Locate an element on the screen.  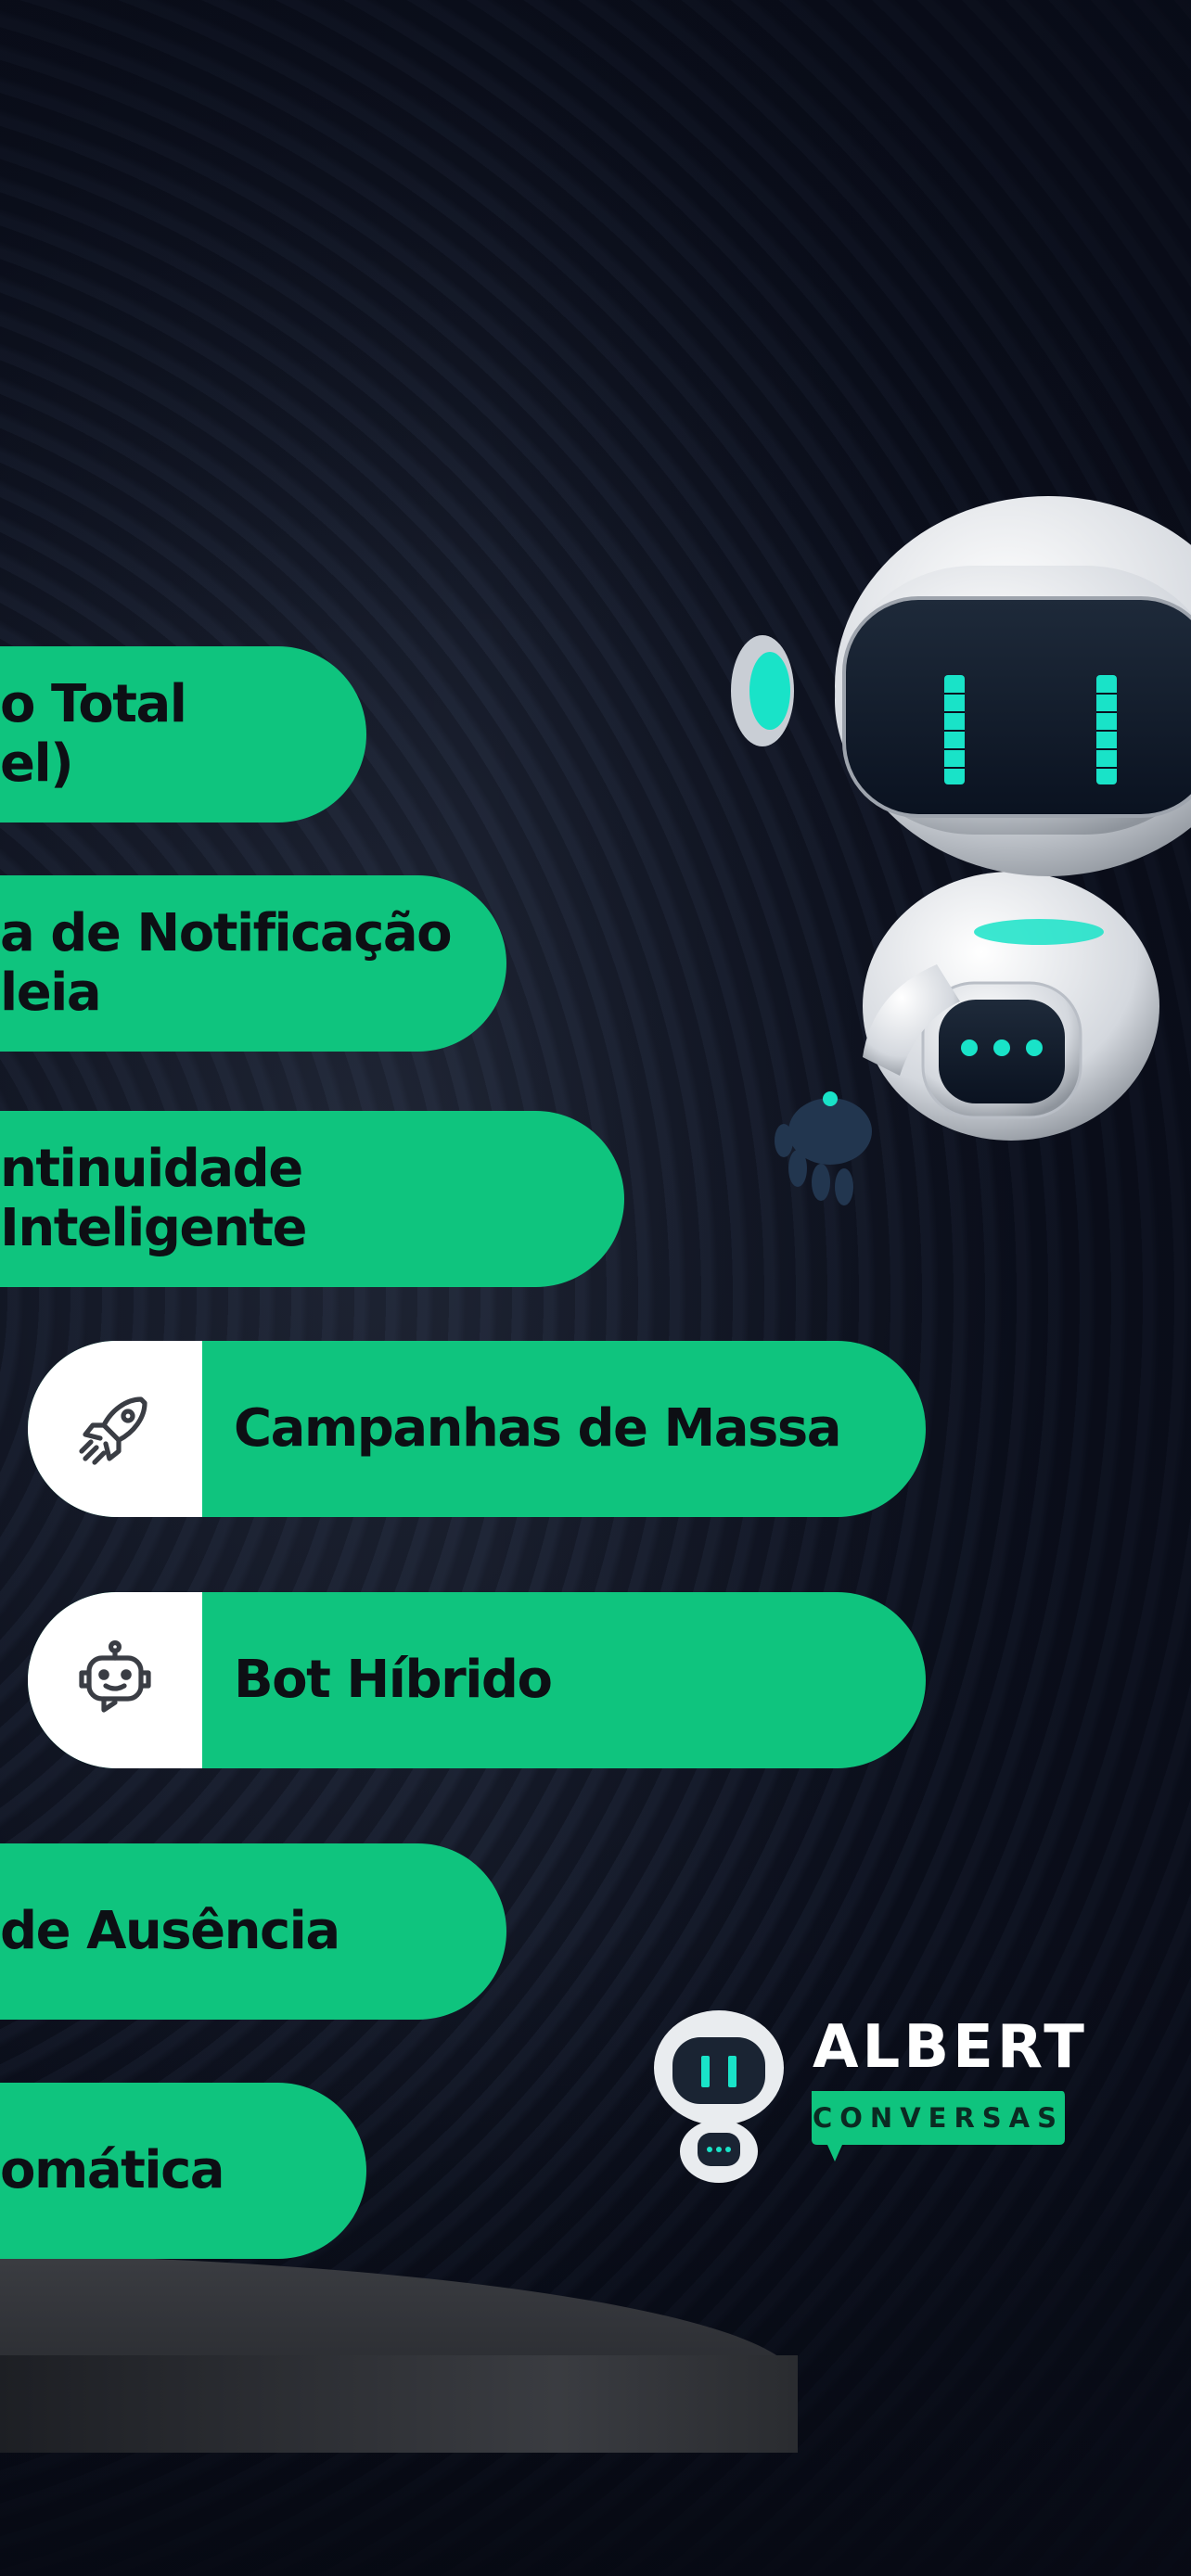
logo-tagline: CONVERSAS is located at coordinates (939, 2118).